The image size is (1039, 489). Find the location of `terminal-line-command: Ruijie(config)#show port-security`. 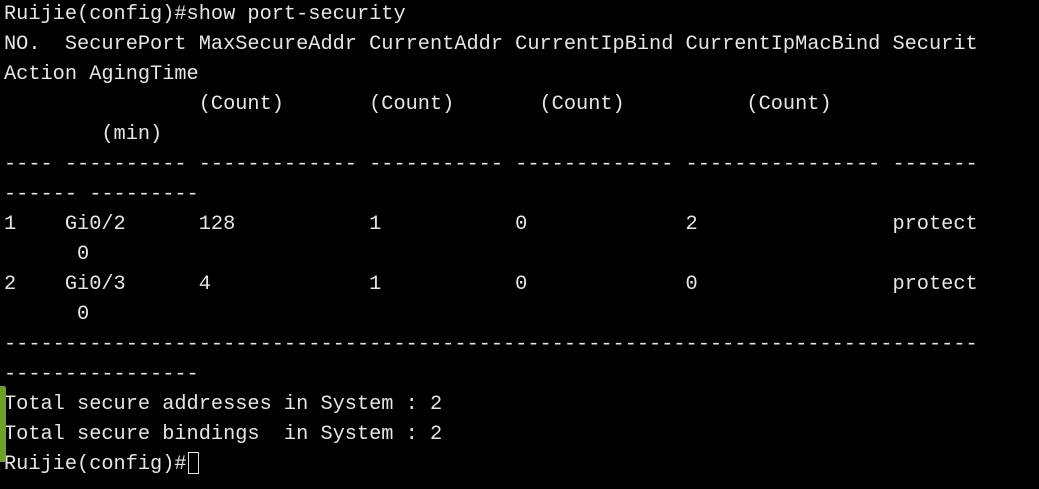

terminal-line-command: Ruijie(config)#show port-security is located at coordinates (205, 14).